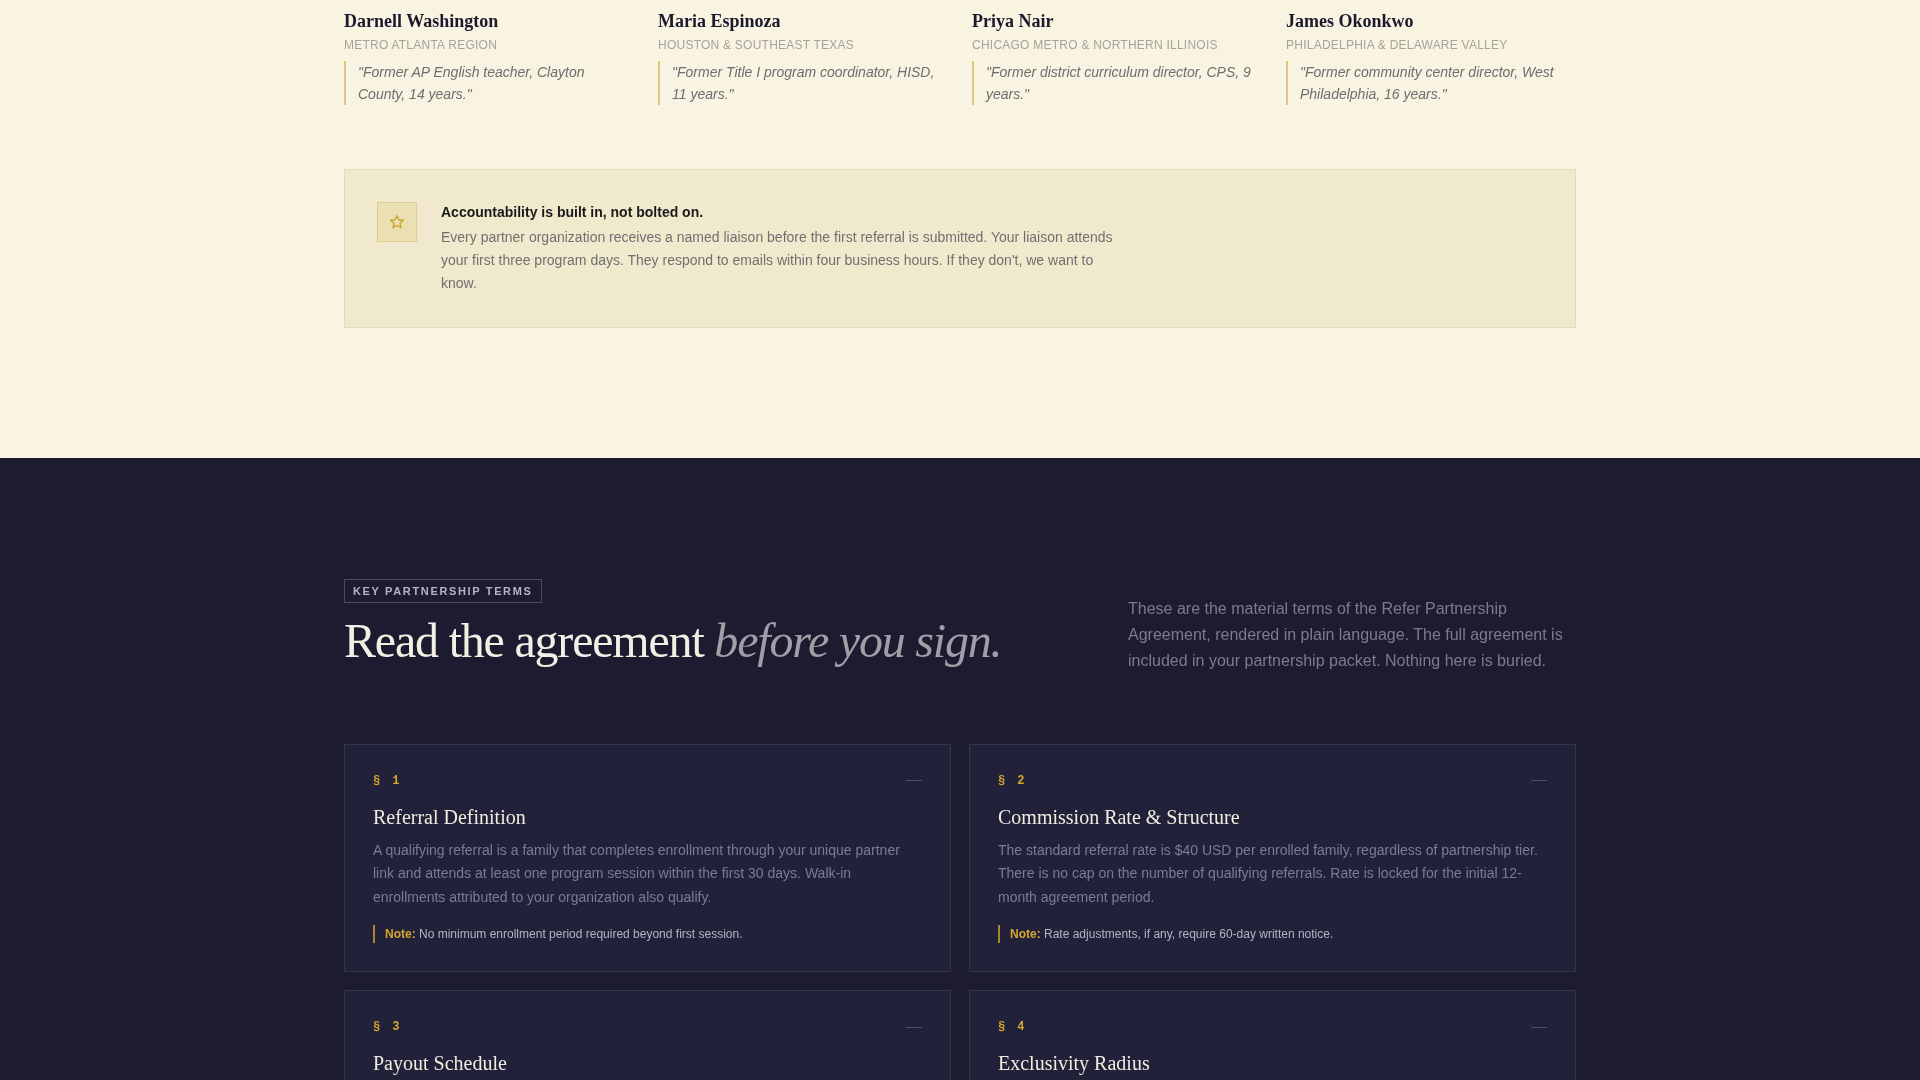  What do you see at coordinates (1074, 1064) in the screenshot?
I see `term-title: Exclusivity Radius` at bounding box center [1074, 1064].